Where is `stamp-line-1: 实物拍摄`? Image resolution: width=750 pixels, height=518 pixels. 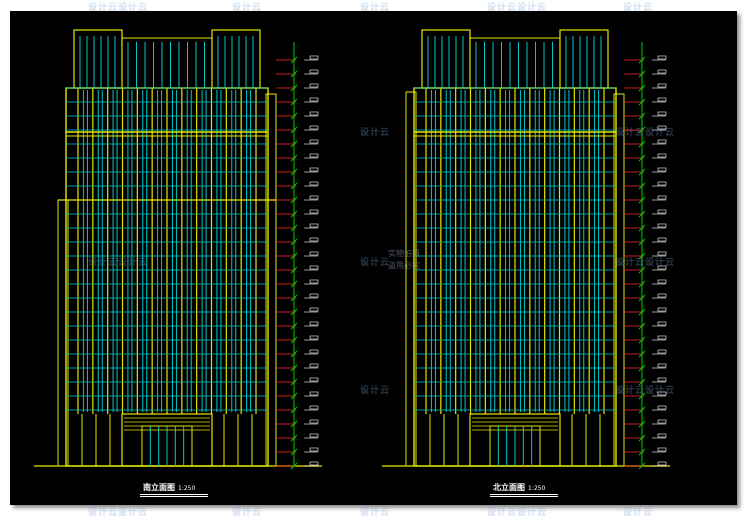
stamp-line-1: 实物拍摄 is located at coordinates (404, 253).